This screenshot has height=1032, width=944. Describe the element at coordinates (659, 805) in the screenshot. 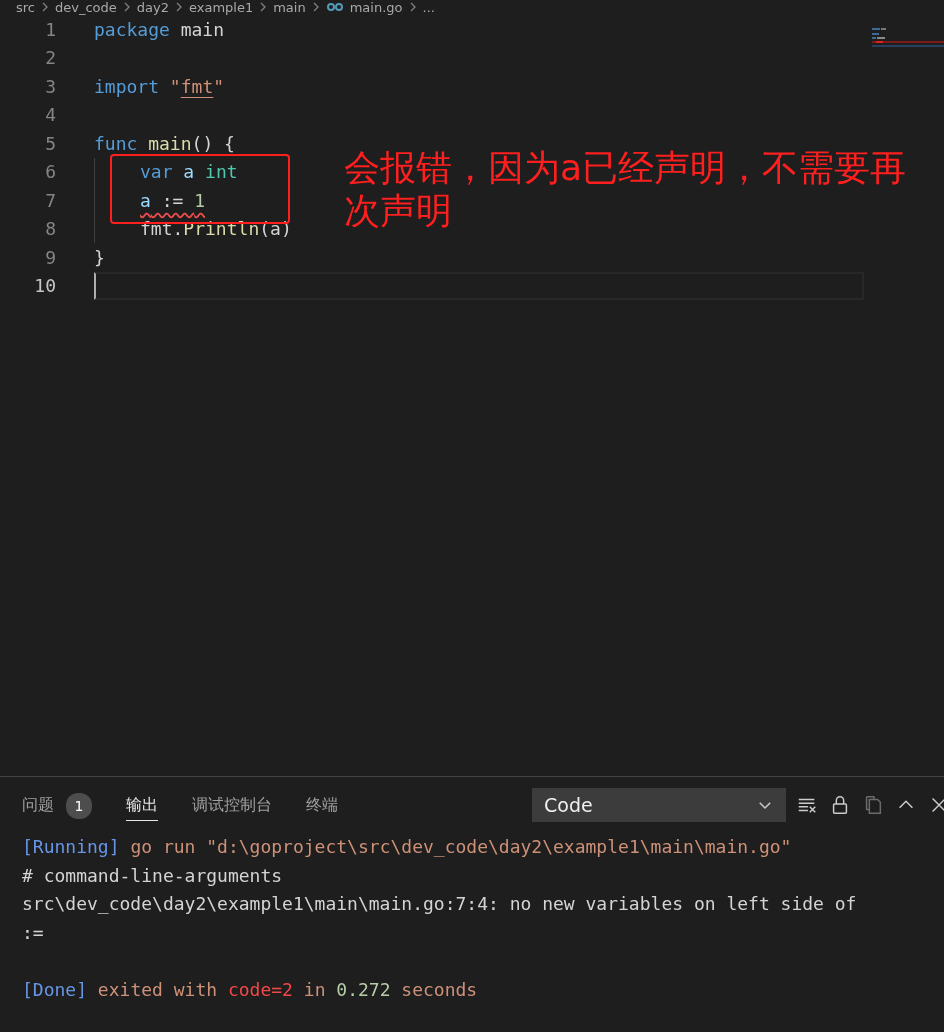

I see `output-channel-select: Code` at that location.